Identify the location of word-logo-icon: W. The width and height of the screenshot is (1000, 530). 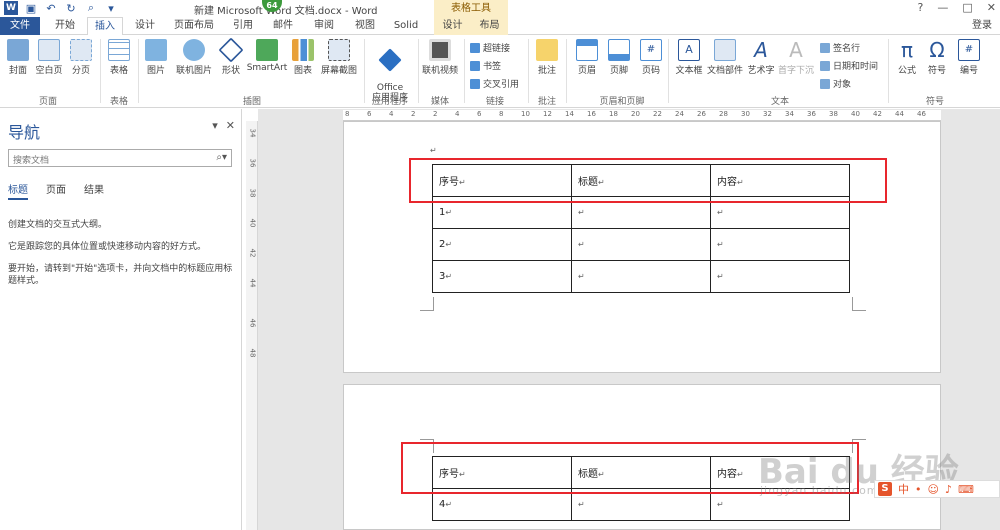
(11, 8).